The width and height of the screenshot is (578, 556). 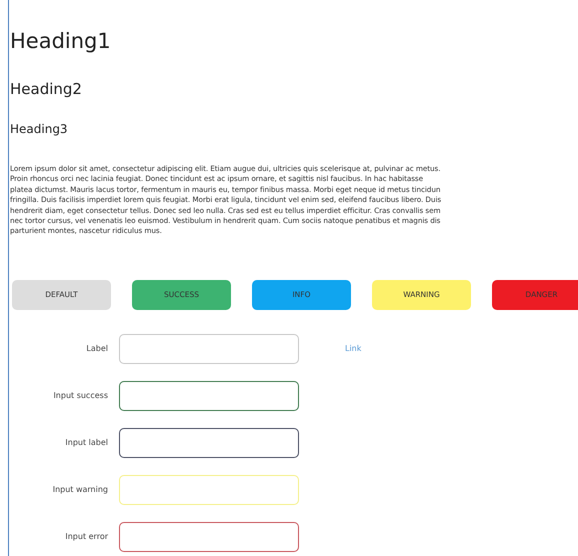 What do you see at coordinates (46, 89) in the screenshot?
I see `heading: Heading2` at bounding box center [46, 89].